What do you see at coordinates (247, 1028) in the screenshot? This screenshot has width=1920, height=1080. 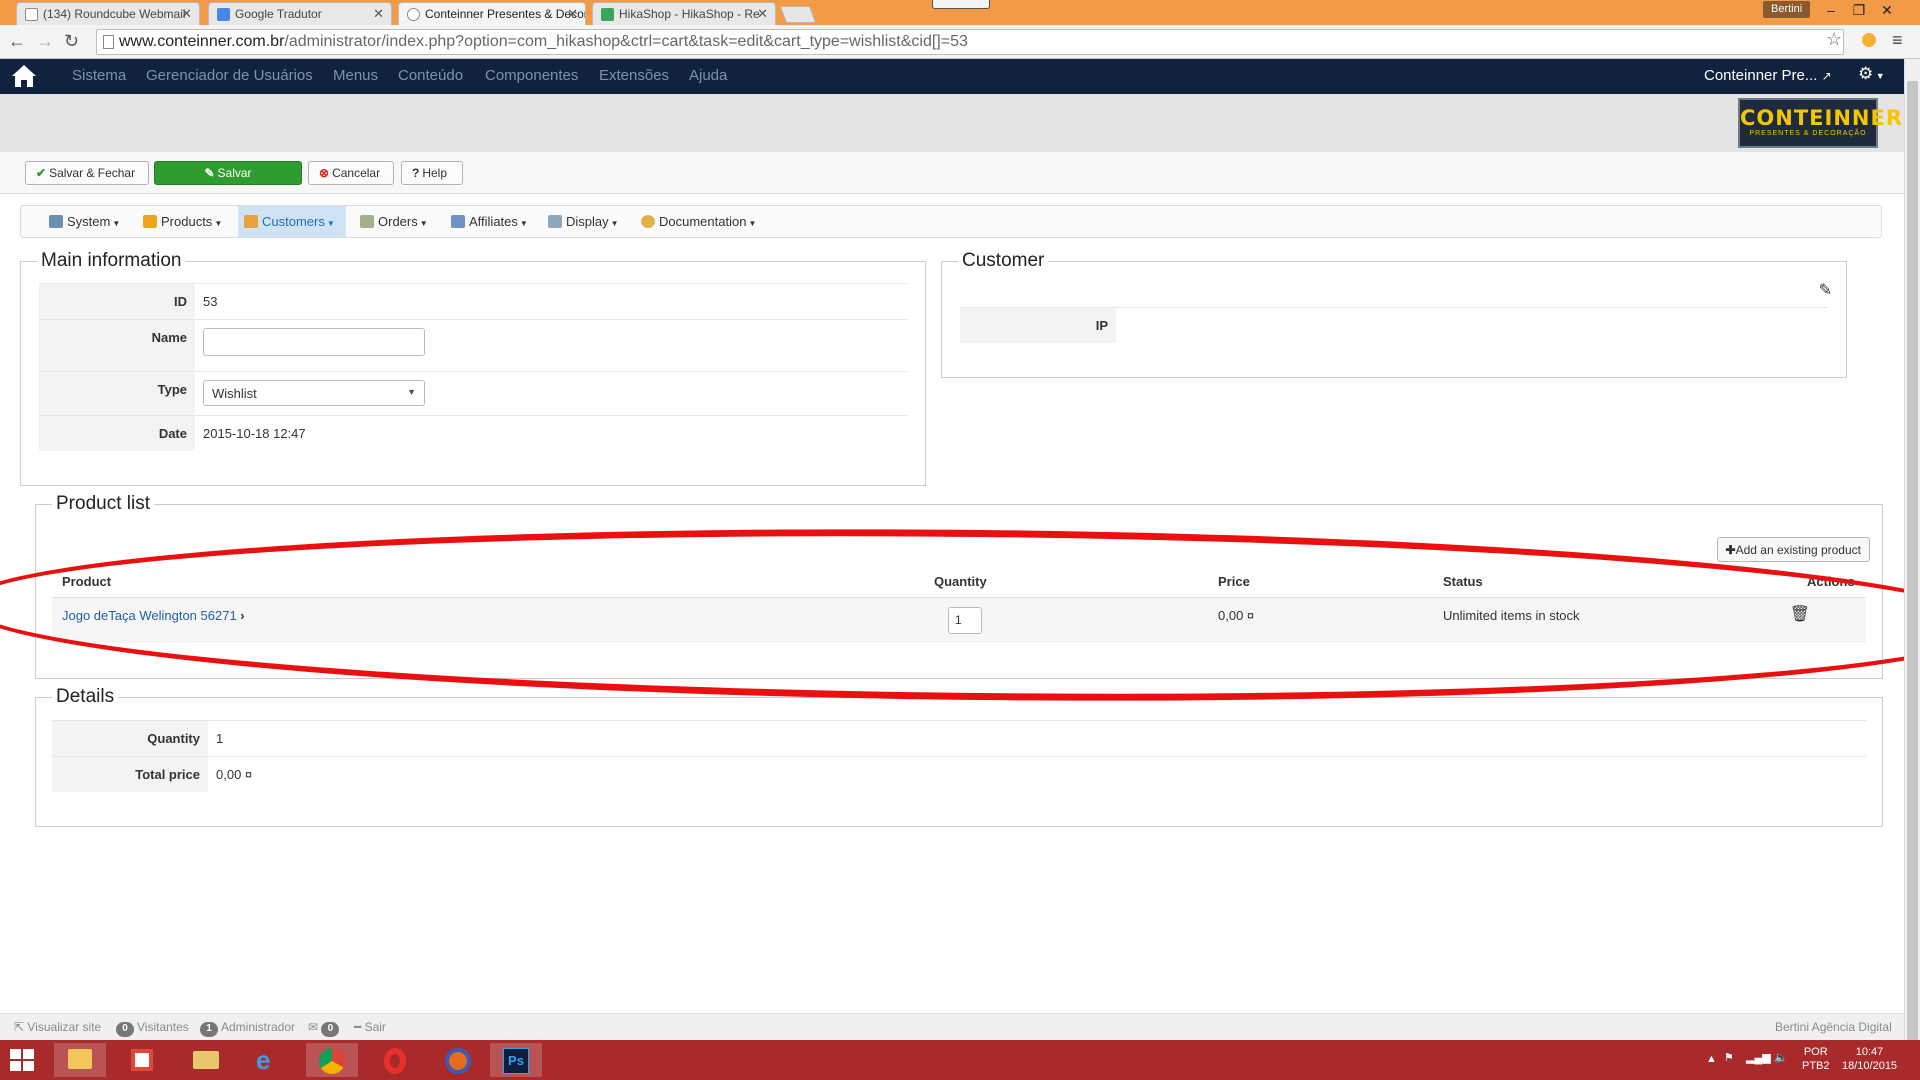 I see `admin-status: 1 Administrador` at bounding box center [247, 1028].